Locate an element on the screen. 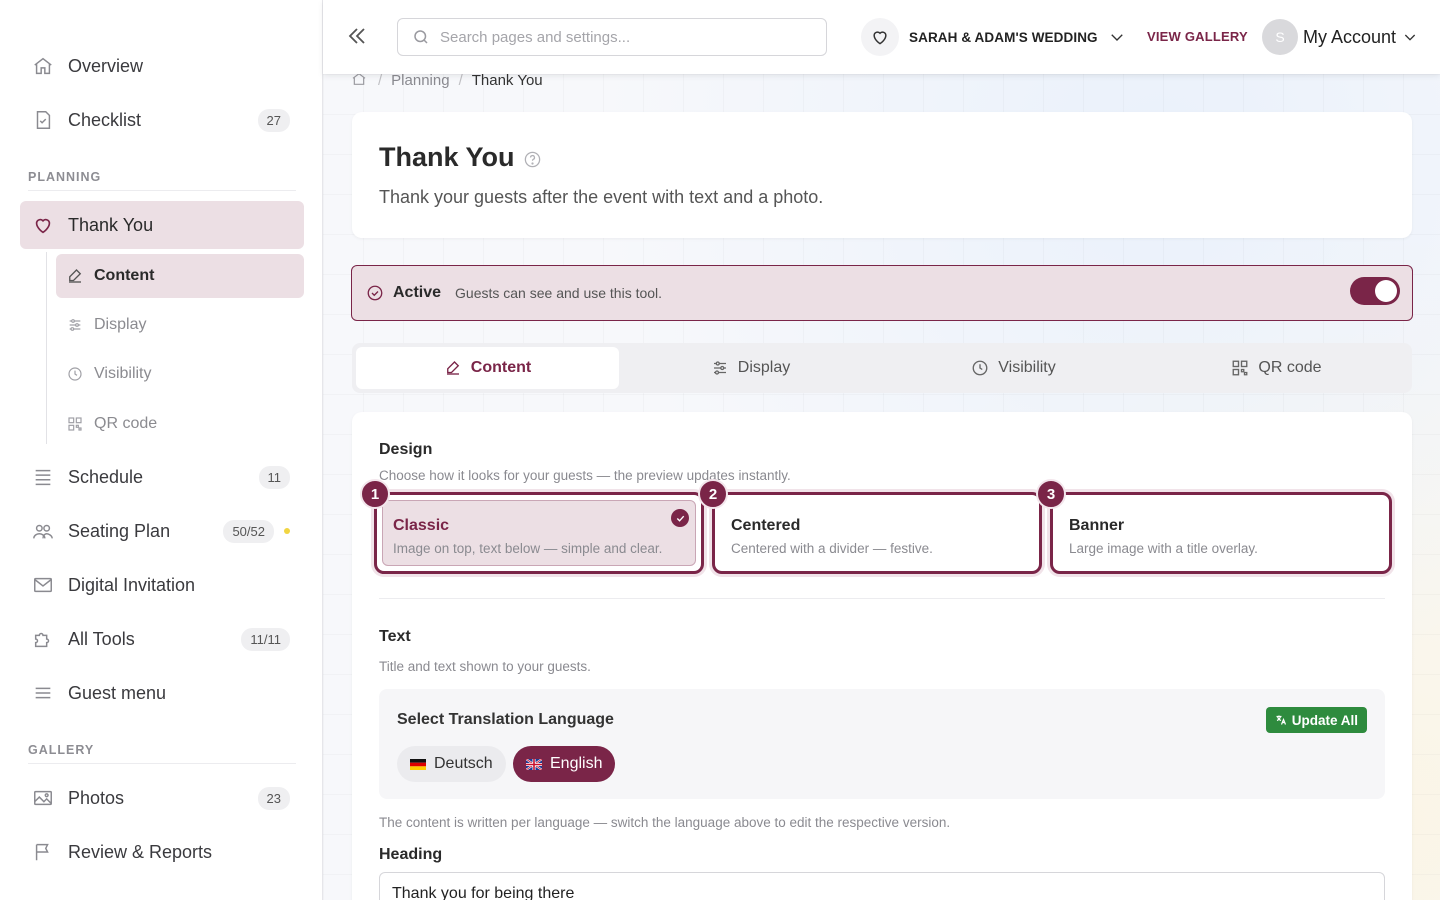 This screenshot has width=1440, height=900. collapse-sidebar-button is located at coordinates (358, 37).